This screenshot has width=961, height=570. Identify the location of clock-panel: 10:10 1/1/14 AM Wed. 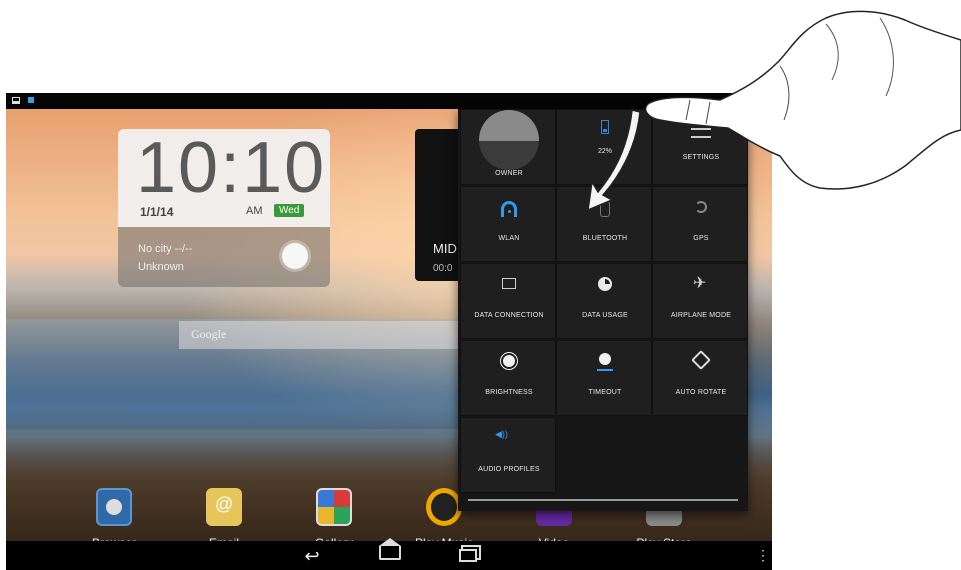
(224, 178).